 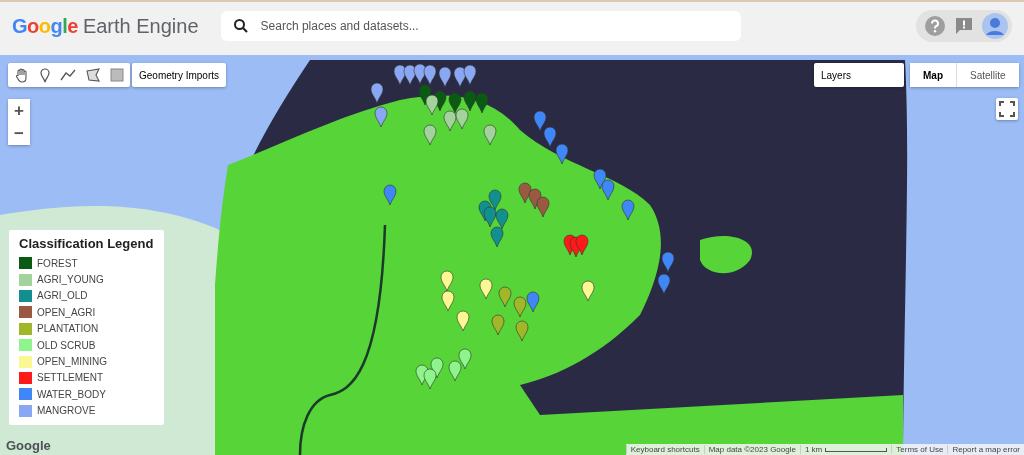 I want to click on feedback-icon, so click(x=964, y=26).